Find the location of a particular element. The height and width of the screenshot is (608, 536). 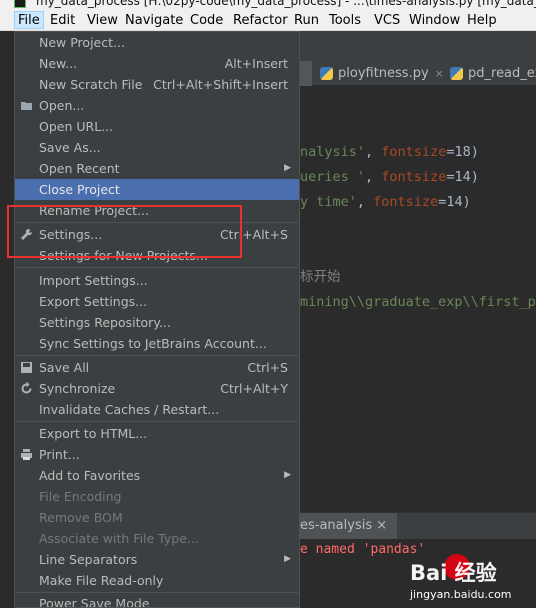

menu-item-close-project: Close Project is located at coordinates (157, 189).